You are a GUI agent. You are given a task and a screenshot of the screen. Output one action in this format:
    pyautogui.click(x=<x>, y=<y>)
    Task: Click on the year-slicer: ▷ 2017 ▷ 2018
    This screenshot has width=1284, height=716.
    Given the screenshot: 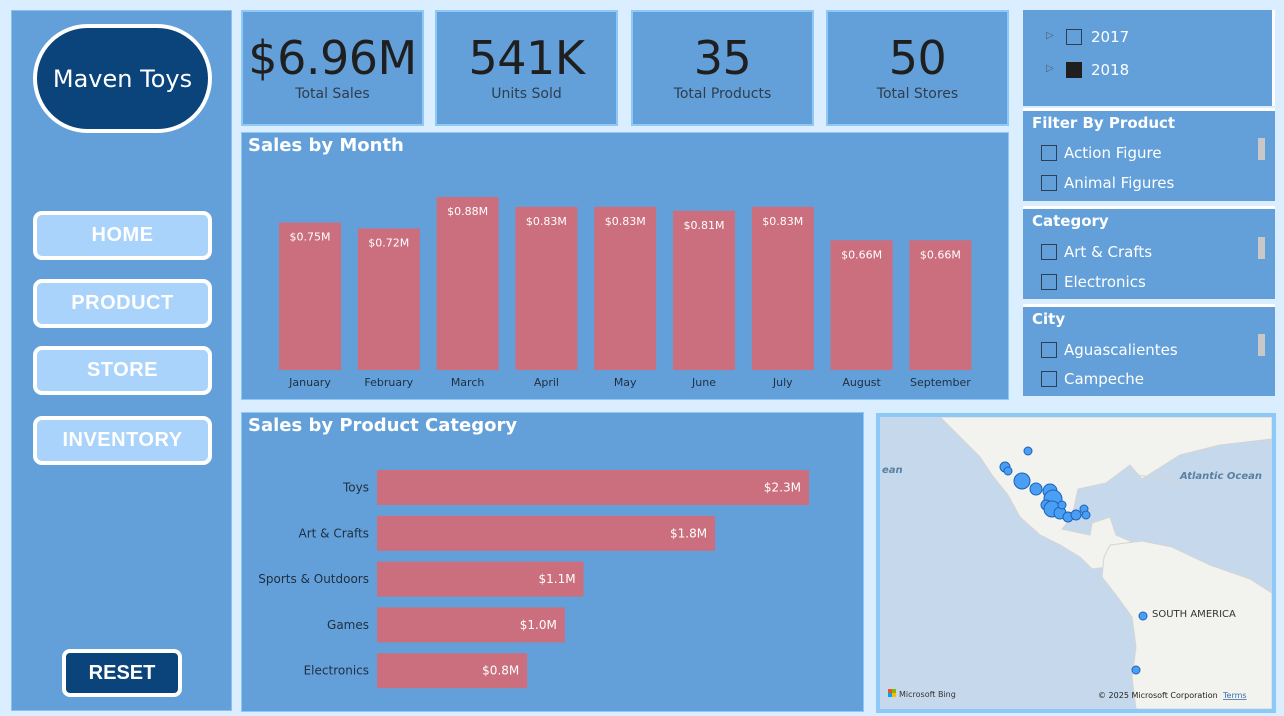 What is the action you would take?
    pyautogui.click(x=1149, y=58)
    